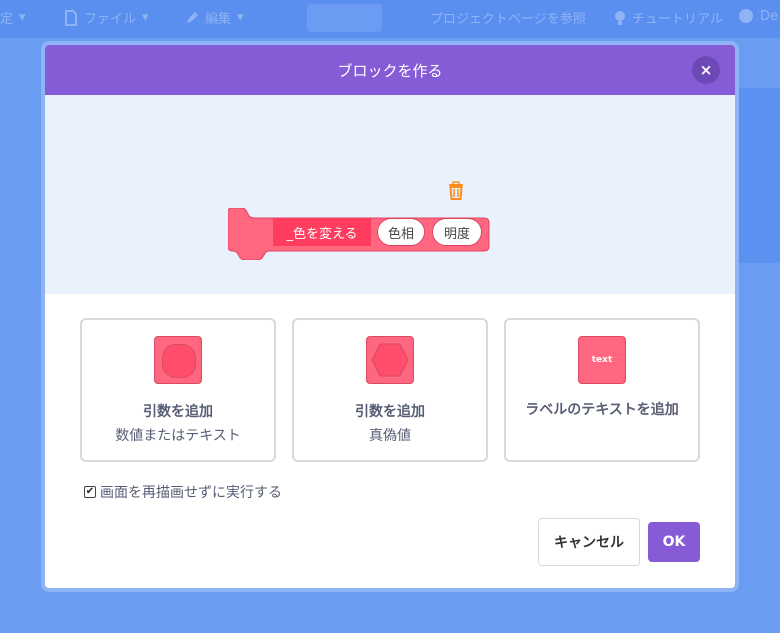 The height and width of the screenshot is (633, 780). Describe the element at coordinates (178, 436) in the screenshot. I see `option-subtitle: 数値またはテキスト` at that location.